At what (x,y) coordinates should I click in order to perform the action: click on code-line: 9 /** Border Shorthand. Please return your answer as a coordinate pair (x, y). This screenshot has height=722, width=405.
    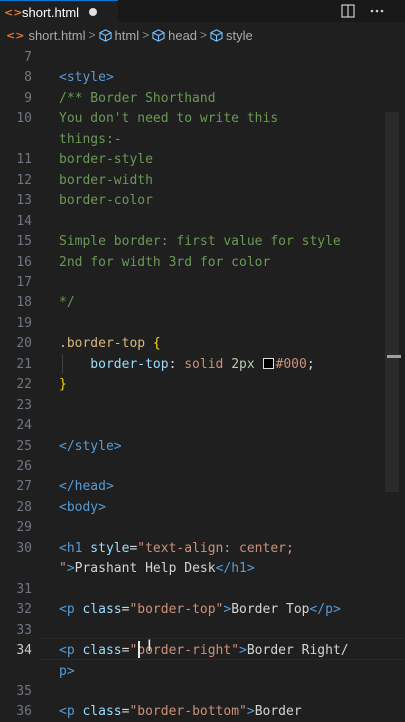
    Looking at the image, I should click on (202, 99).